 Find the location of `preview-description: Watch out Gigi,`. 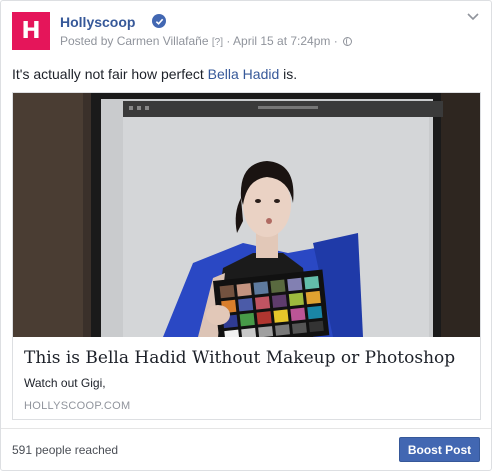

preview-description: Watch out Gigi, is located at coordinates (65, 383).